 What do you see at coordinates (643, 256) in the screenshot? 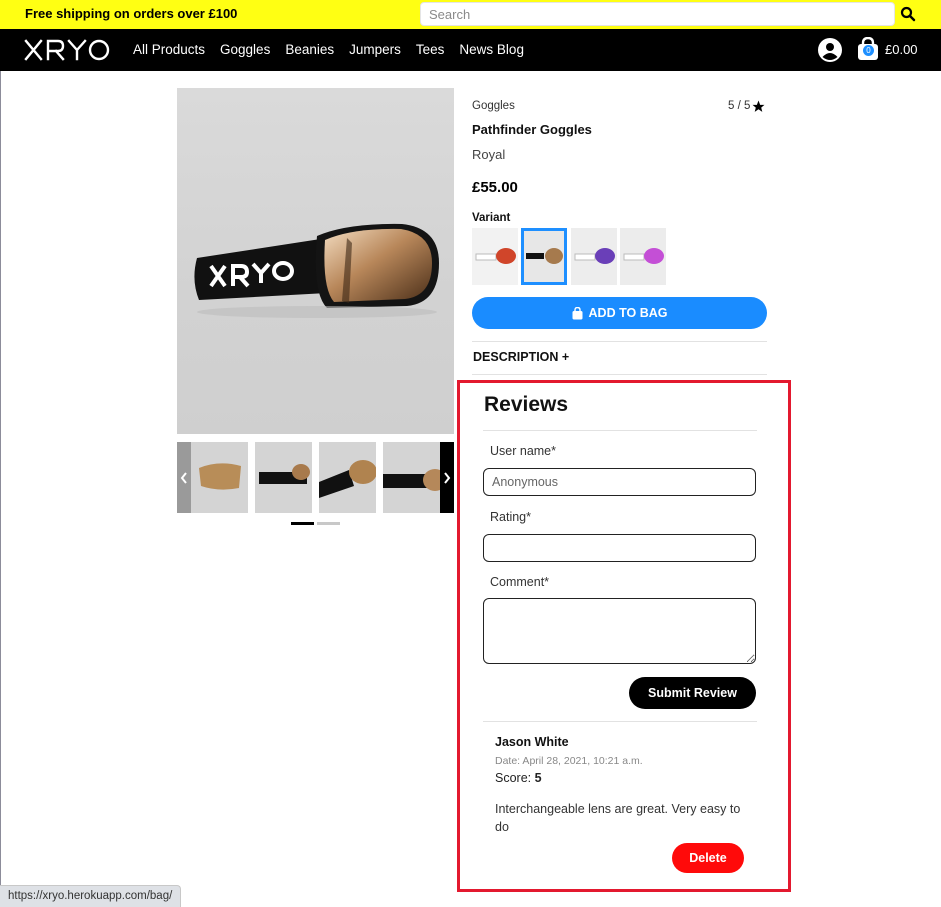
I see `variant-swatch-pink` at bounding box center [643, 256].